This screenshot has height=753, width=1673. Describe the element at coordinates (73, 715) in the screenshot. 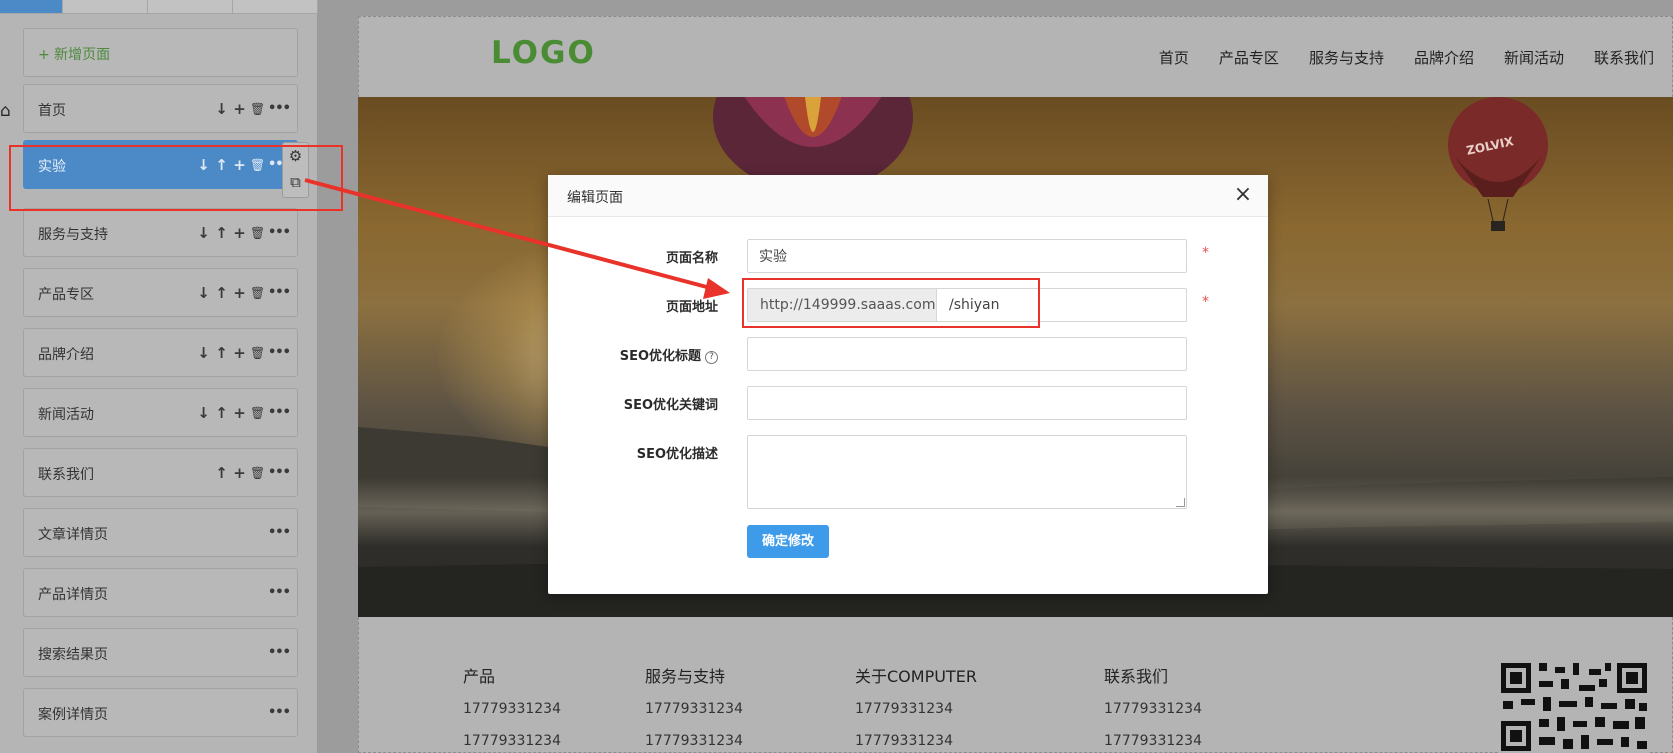

I see `page-item-label: 案例详情页` at that location.